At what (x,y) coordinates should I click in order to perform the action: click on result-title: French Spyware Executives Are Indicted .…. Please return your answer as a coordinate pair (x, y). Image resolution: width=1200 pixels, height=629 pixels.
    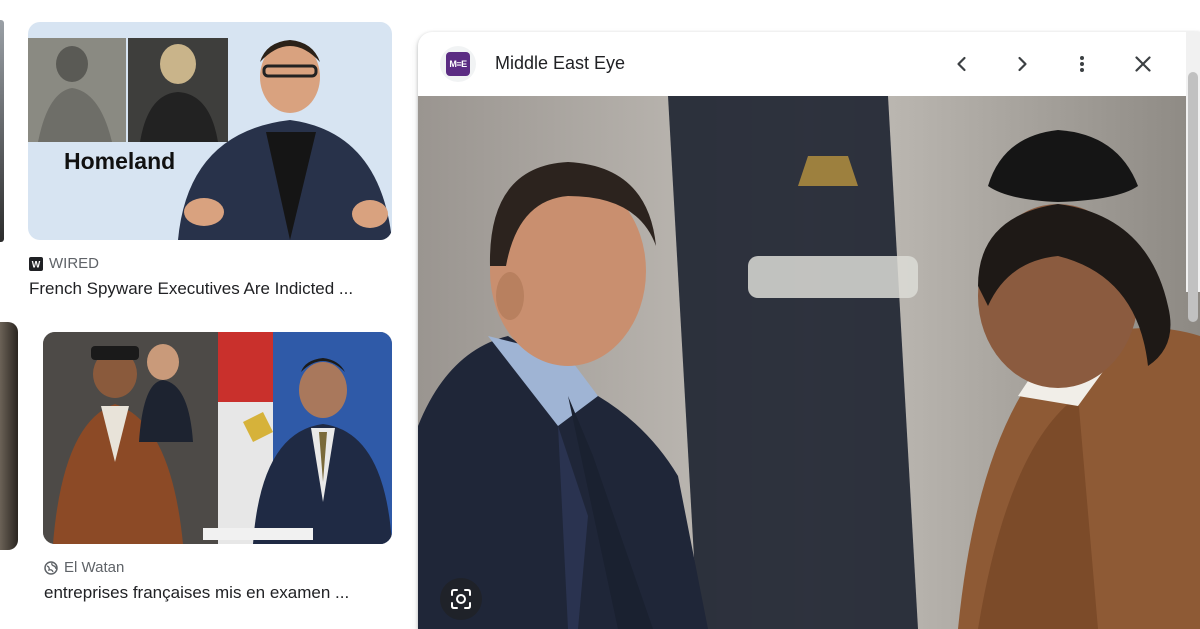
    Looking at the image, I should click on (191, 289).